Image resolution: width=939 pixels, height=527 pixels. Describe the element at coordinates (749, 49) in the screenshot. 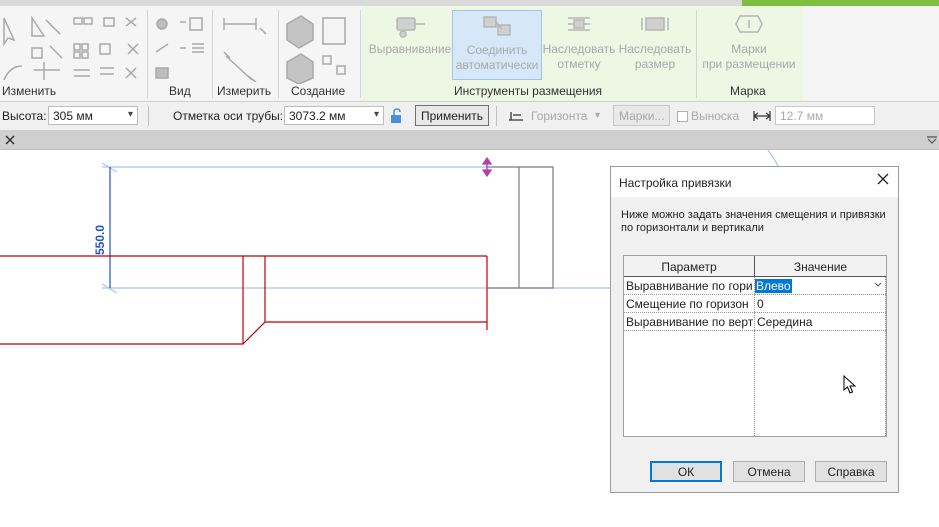

I see `tag-on-placement-label-1: Марки` at that location.